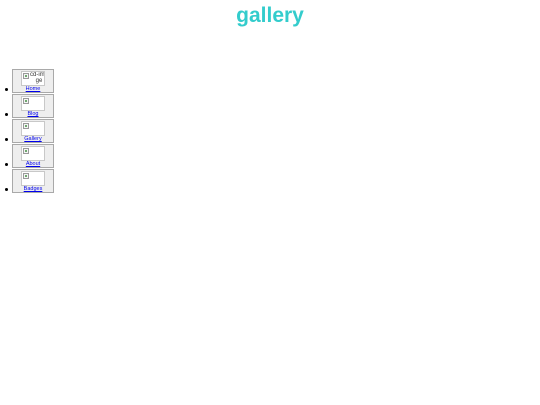 This screenshot has width=540, height=405. Describe the element at coordinates (270, 15) in the screenshot. I see `page-title: gallery` at that location.